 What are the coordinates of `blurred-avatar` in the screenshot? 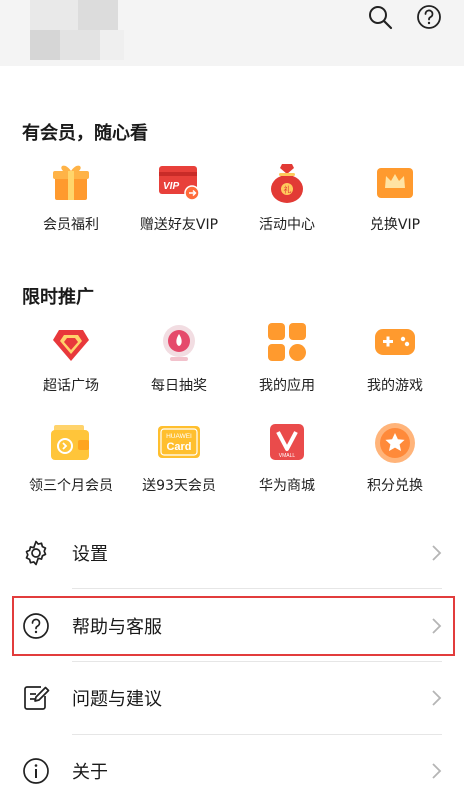 It's located at (80, 32).